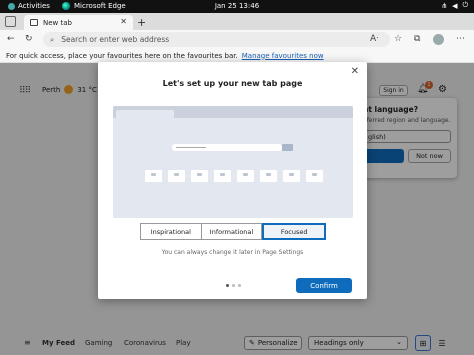  I want to click on refresh-icon: ↻, so click(29, 39).